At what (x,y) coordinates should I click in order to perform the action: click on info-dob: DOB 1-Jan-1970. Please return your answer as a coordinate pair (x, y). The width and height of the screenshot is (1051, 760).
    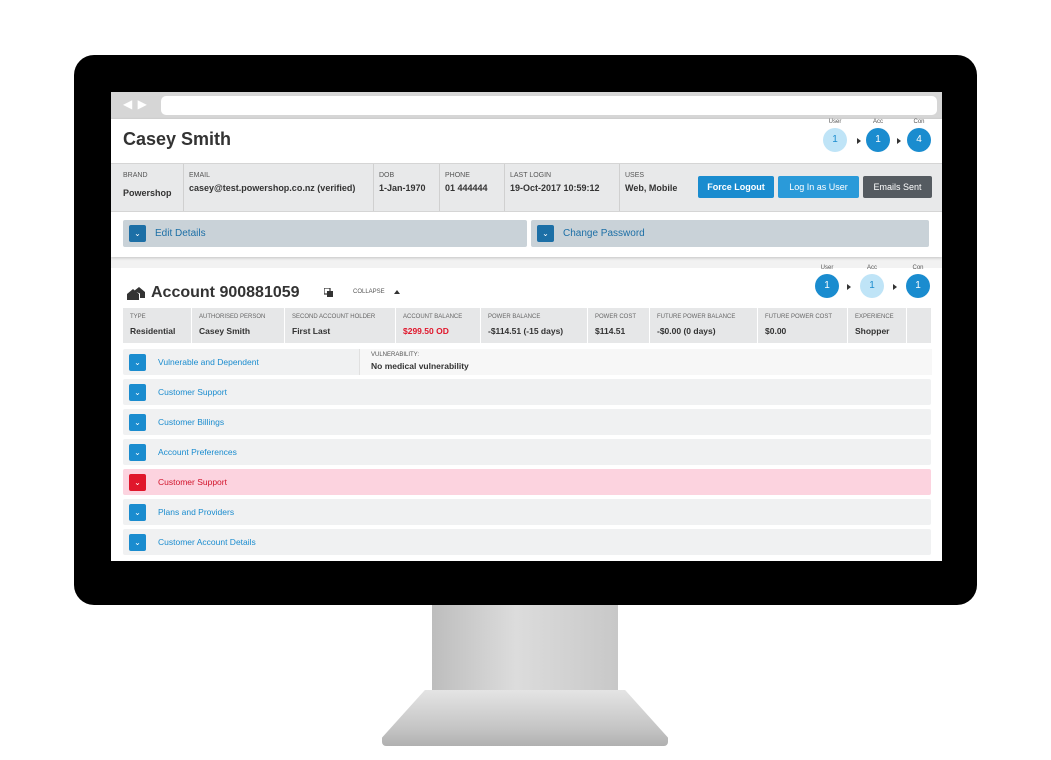
    Looking at the image, I should click on (406, 187).